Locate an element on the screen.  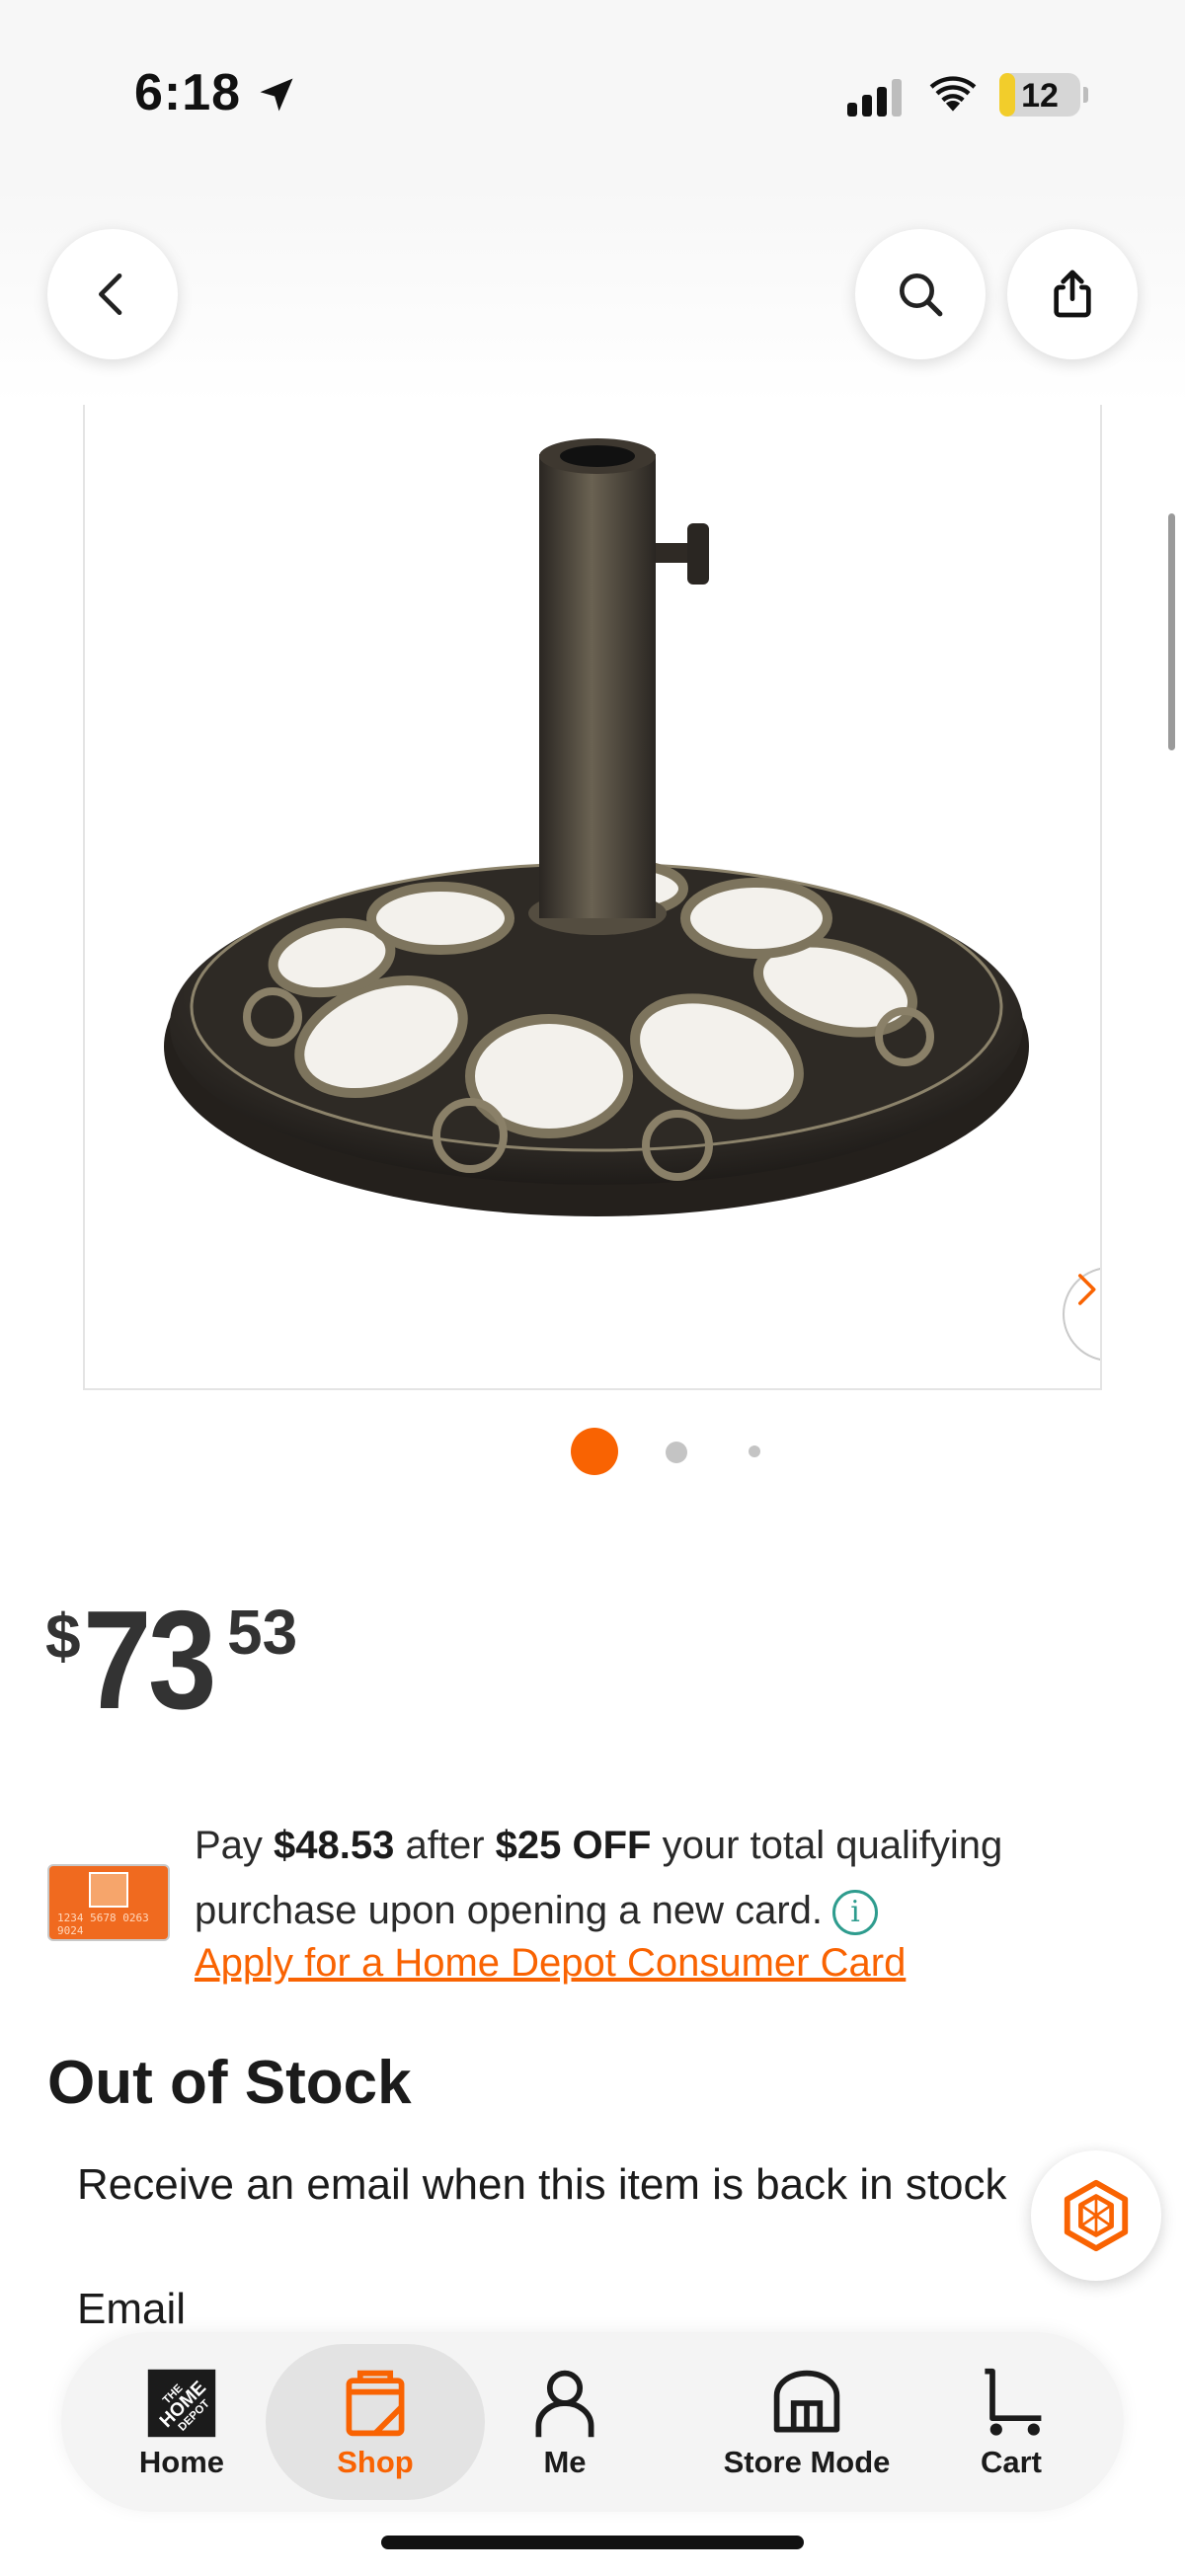
assistant-hexagon-icon is located at coordinates (1096, 2215).